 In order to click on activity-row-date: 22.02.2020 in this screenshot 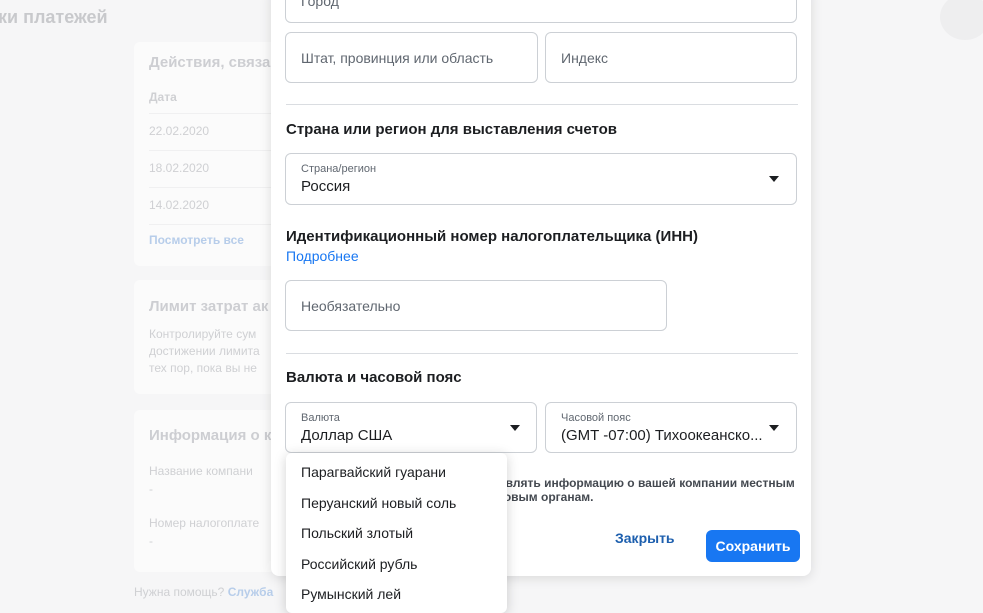, I will do `click(179, 131)`.